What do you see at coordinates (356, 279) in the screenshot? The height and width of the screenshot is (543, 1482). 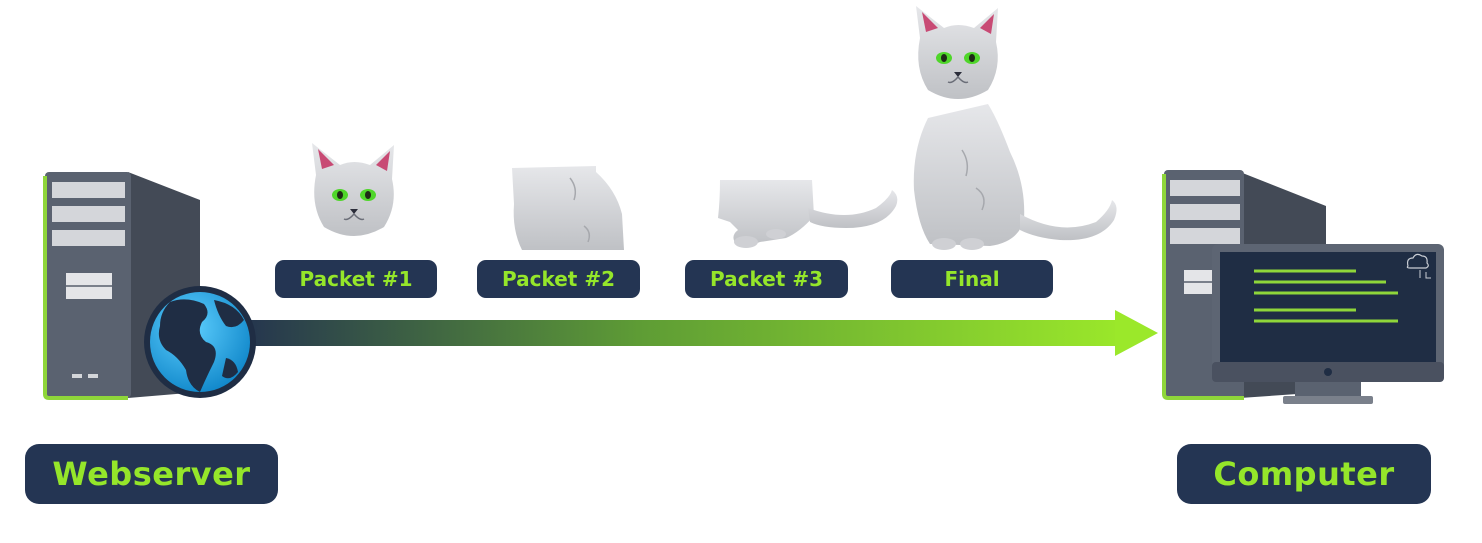 I see `packet-1-label: Packet #1` at bounding box center [356, 279].